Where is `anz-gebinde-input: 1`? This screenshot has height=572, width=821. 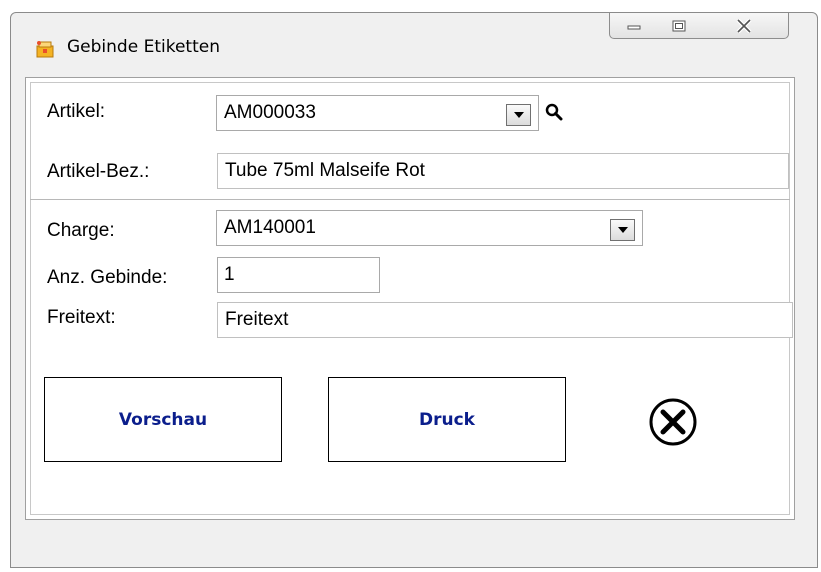 anz-gebinde-input: 1 is located at coordinates (298, 275).